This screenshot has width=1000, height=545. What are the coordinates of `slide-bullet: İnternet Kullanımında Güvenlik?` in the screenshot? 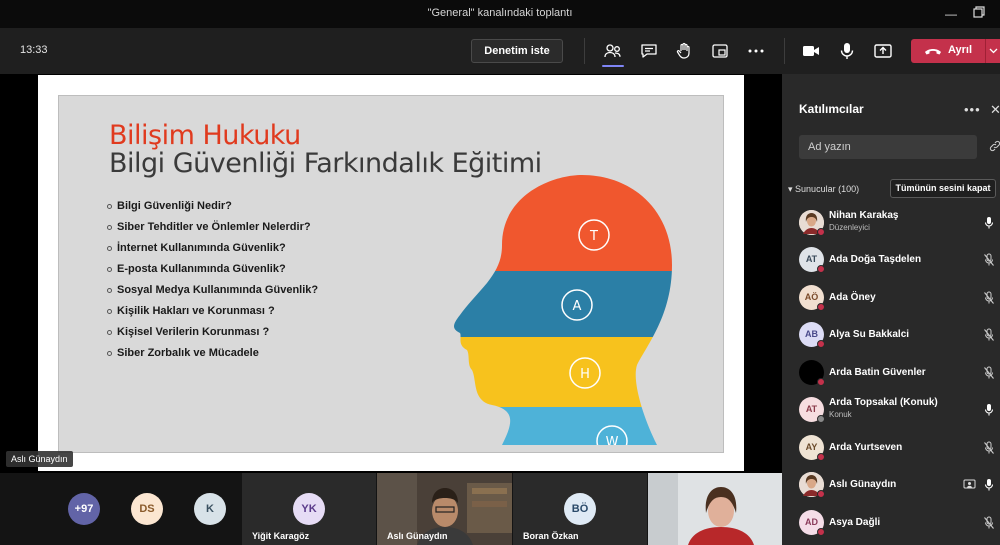 It's located at (212, 252).